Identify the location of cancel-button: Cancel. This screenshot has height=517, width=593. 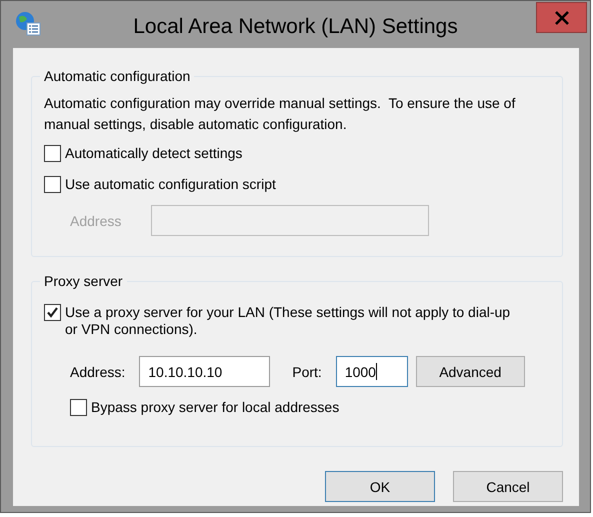
(508, 486).